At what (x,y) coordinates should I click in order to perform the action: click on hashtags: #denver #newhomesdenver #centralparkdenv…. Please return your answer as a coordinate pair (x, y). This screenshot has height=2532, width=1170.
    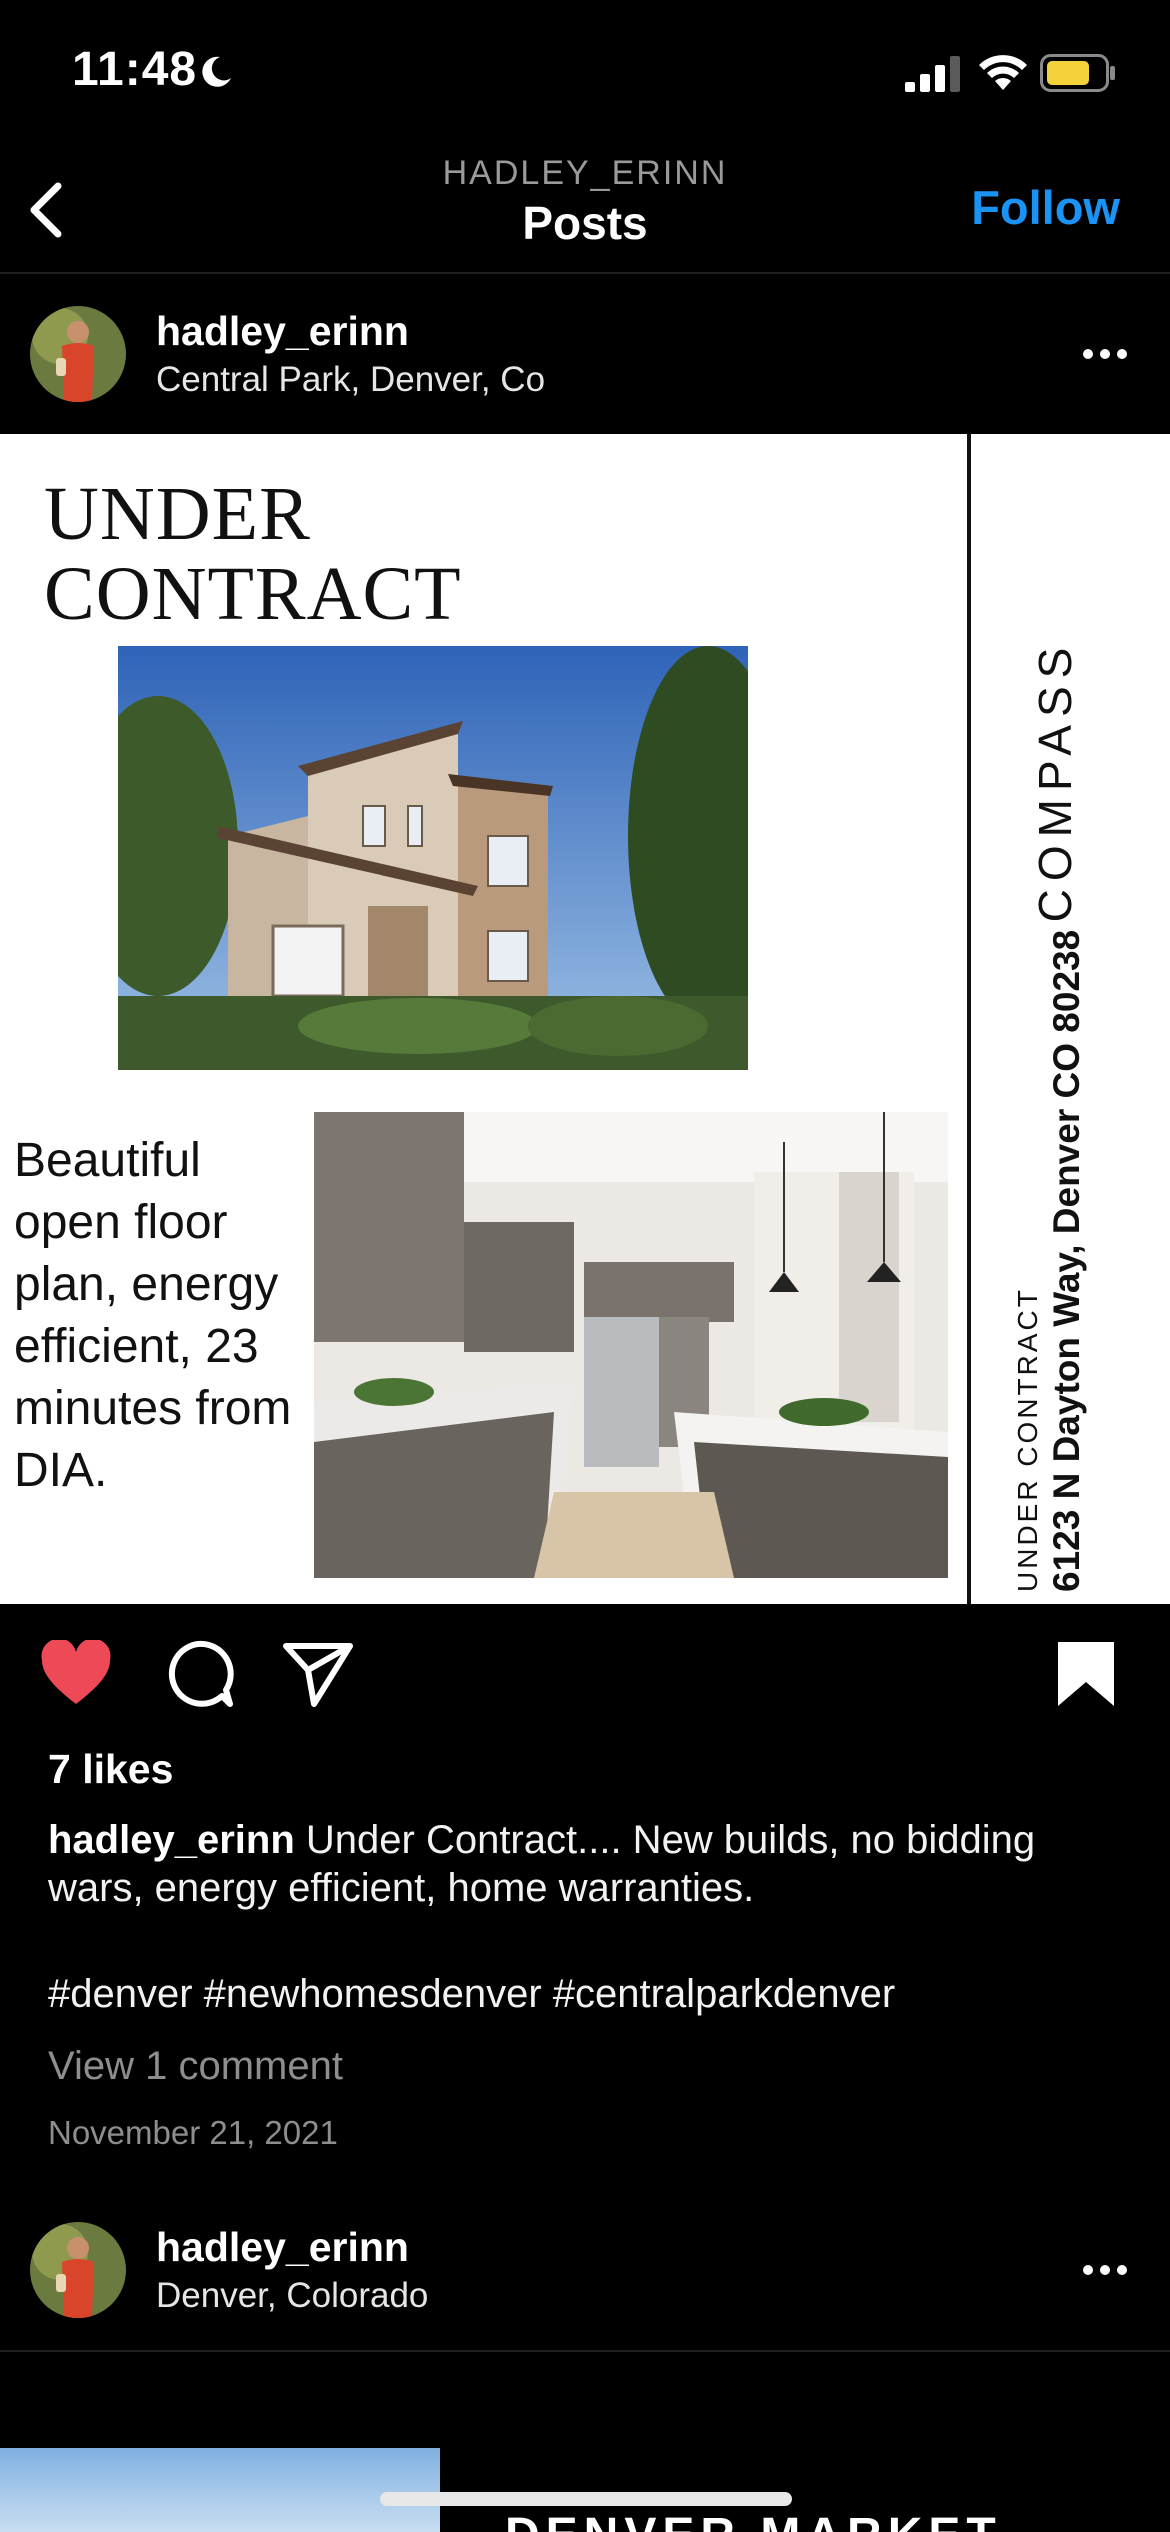
    Looking at the image, I should click on (471, 1994).